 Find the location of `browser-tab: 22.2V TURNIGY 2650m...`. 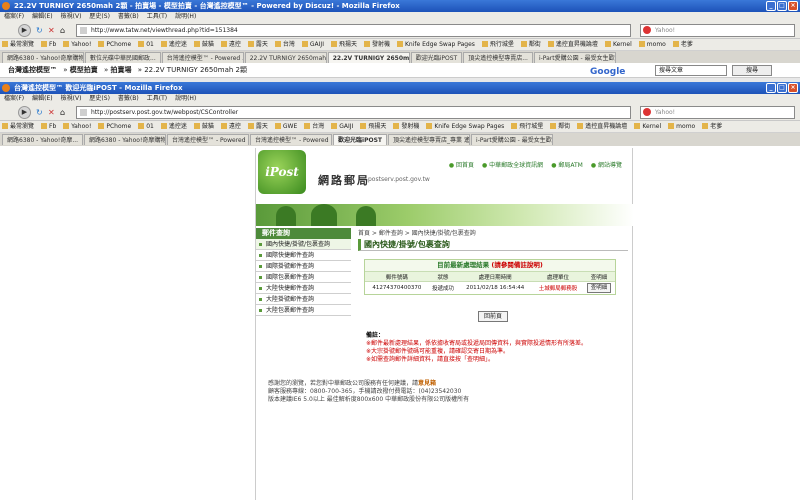

browser-tab: 22.2V TURNIGY 2650m... is located at coordinates (368, 57).